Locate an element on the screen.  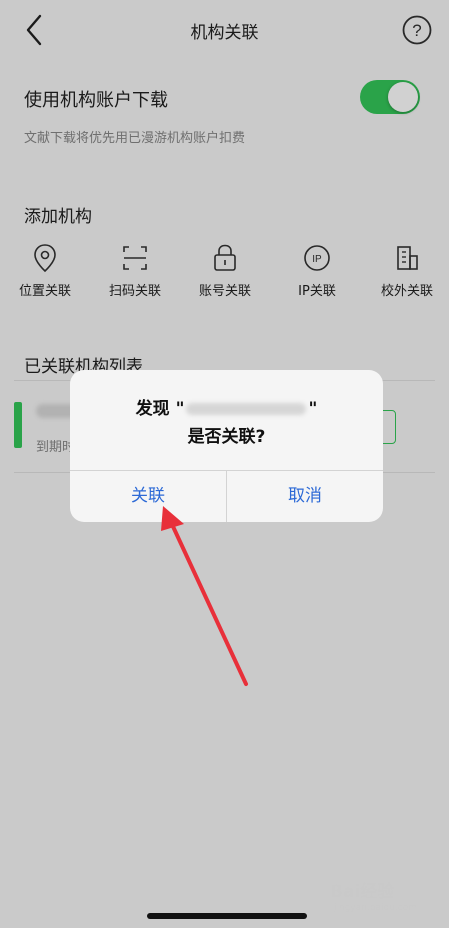
watermark-url: jingyan.baidu.com is located at coordinates (376, 908).